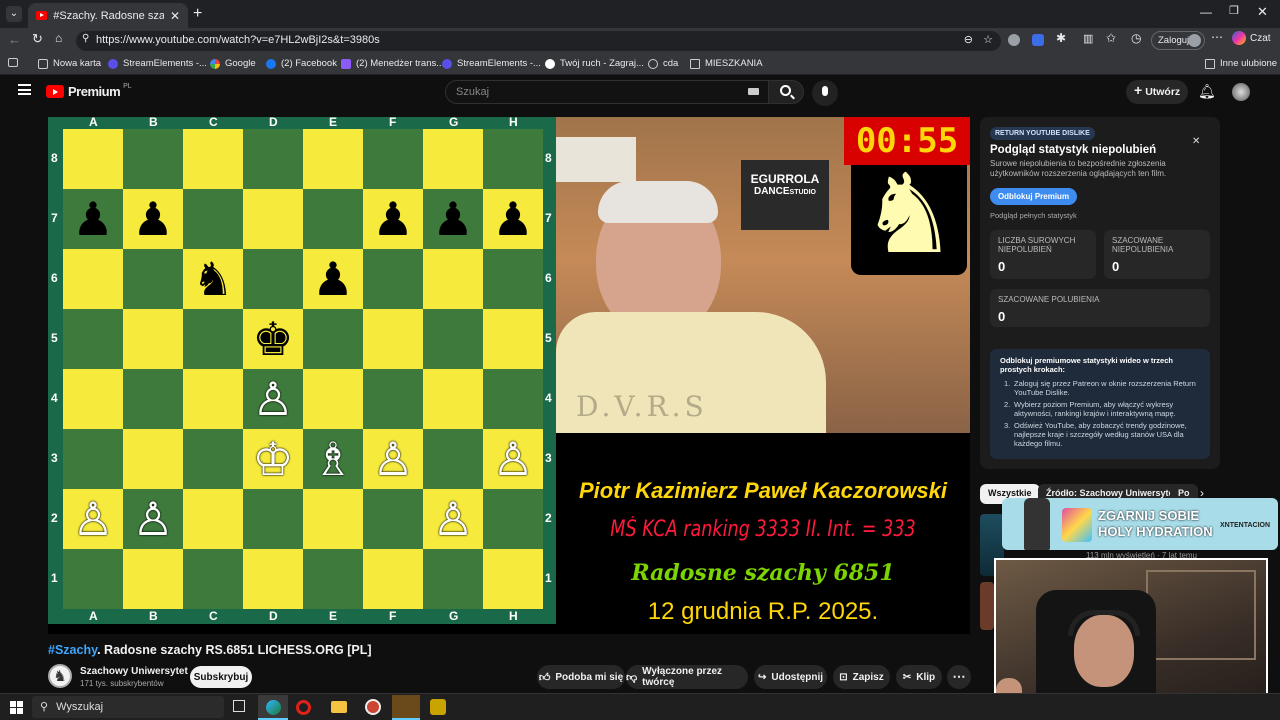  Describe the element at coordinates (1033, 196) in the screenshot. I see `ryd-unlock-button: Odblokuj Premium` at that location.